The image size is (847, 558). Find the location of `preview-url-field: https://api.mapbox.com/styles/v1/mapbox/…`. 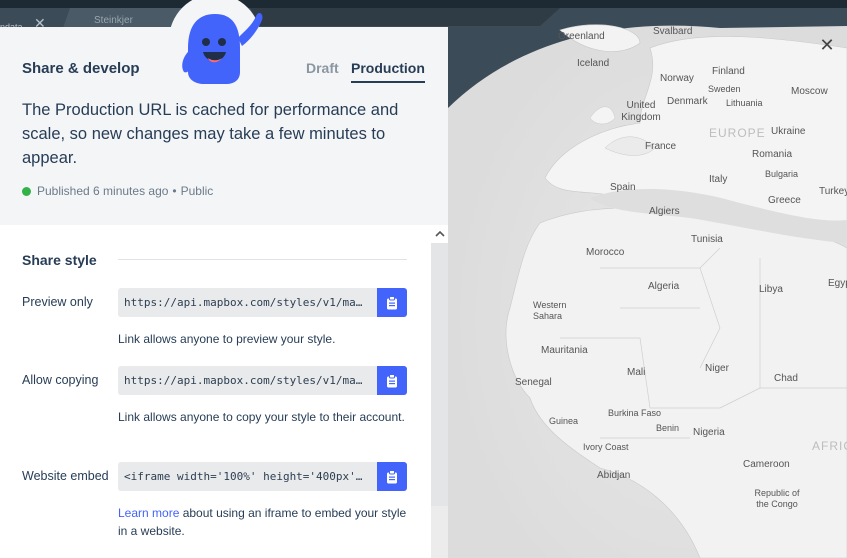

preview-url-field: https://api.mapbox.com/styles/v1/mapbox/… is located at coordinates (247, 302).